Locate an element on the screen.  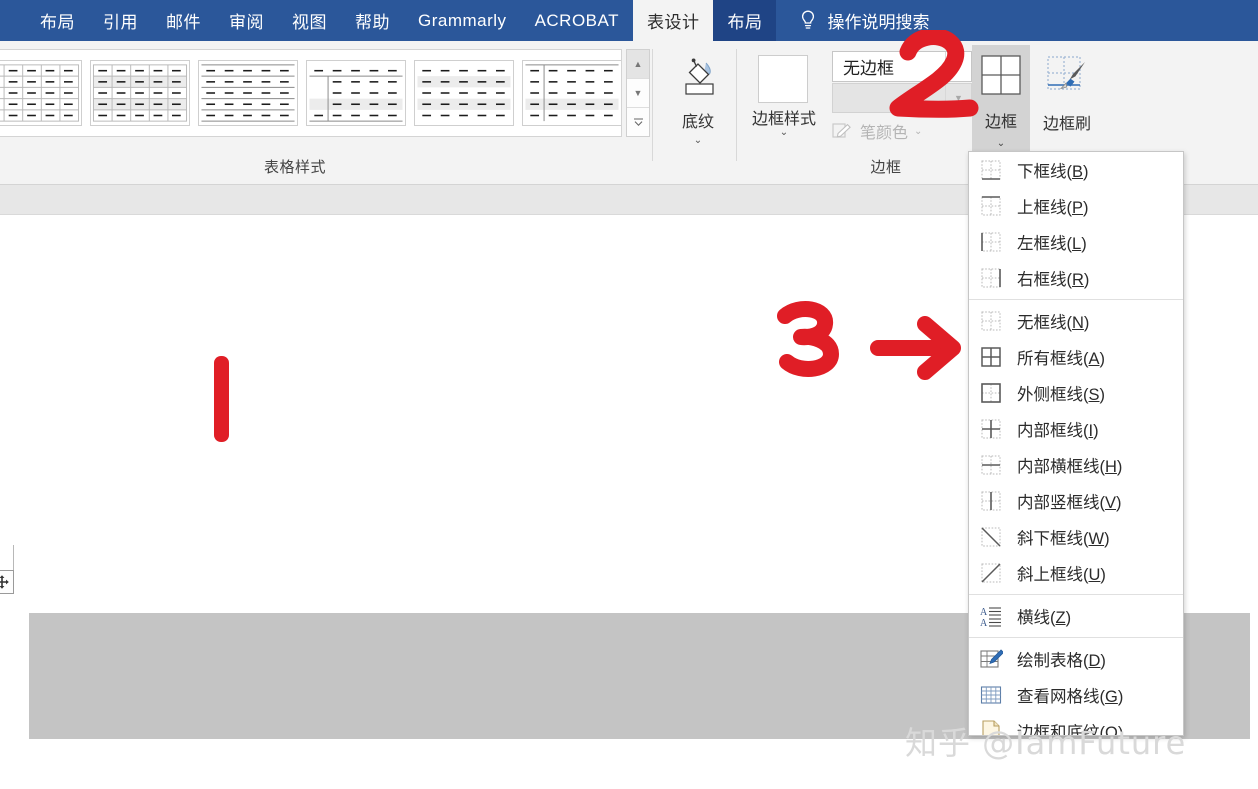
border-top-icon is located at coordinates (991, 206).